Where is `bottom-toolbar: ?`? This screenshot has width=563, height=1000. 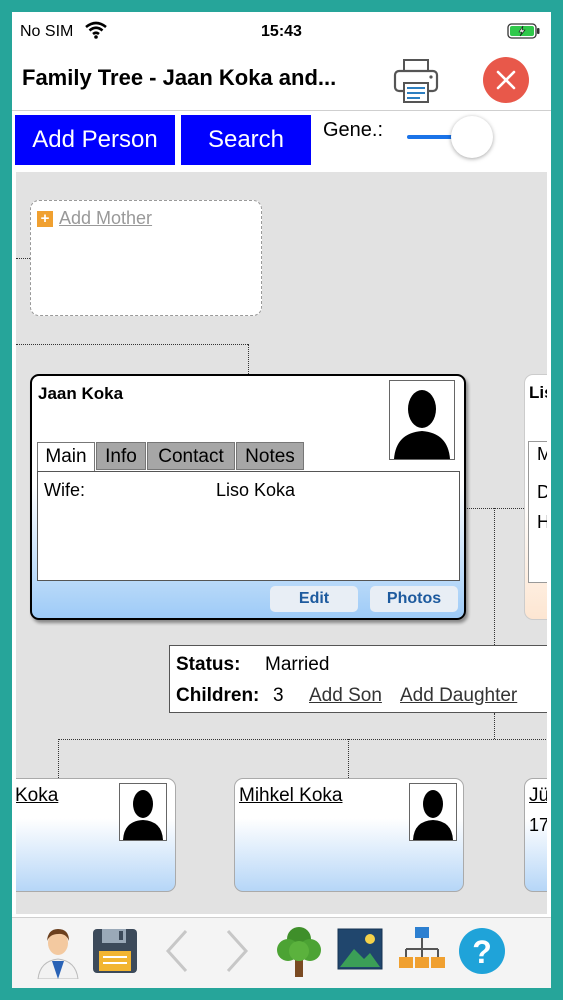 bottom-toolbar: ? is located at coordinates (281, 952).